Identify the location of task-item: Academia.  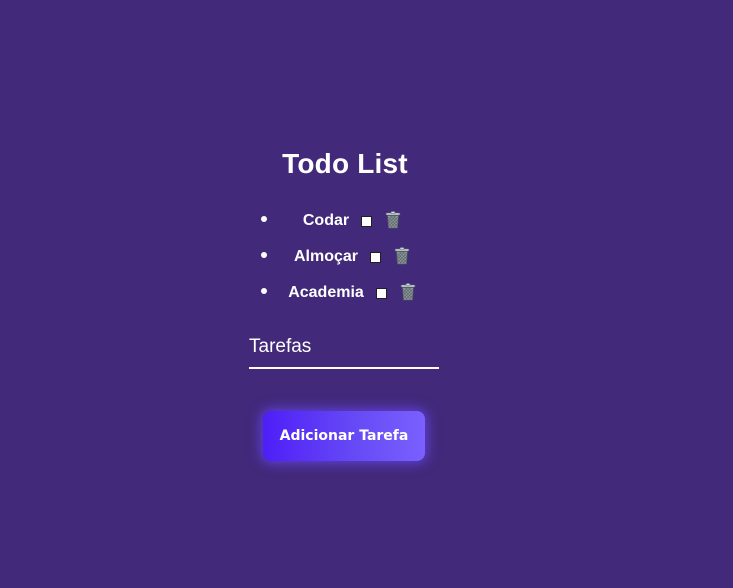
(345, 293).